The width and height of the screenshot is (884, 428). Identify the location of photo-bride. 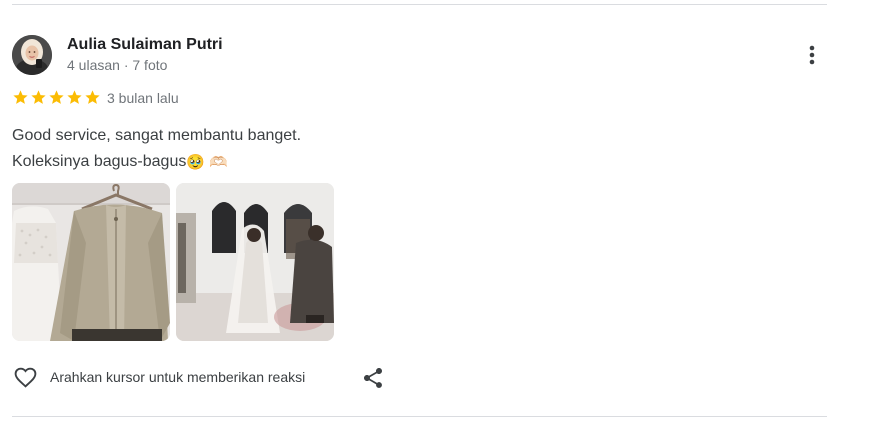
(255, 262).